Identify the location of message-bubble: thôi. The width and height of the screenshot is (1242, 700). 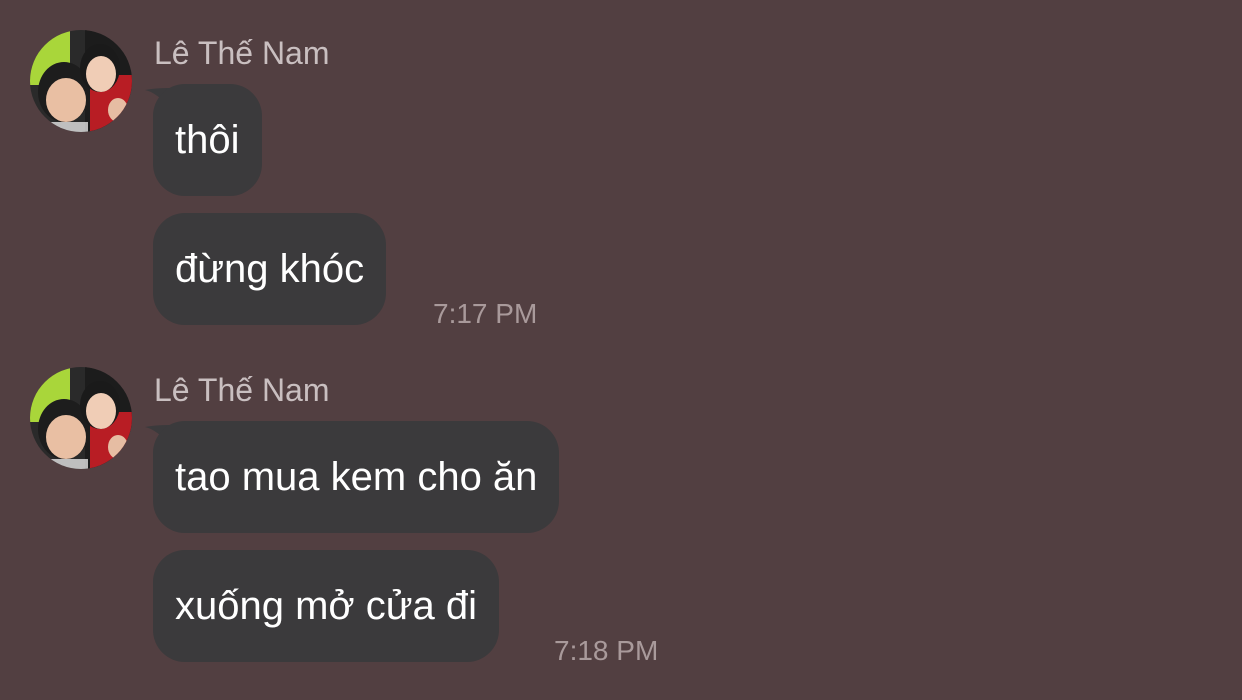
(207, 140).